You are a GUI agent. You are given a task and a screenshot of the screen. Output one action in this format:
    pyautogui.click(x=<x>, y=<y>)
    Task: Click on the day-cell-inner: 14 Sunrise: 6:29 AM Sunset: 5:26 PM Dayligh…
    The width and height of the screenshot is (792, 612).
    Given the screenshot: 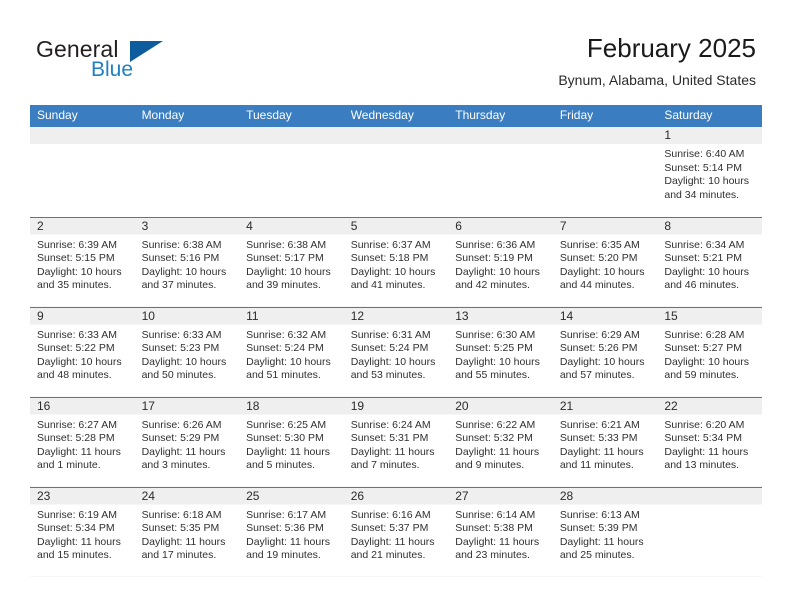 What is the action you would take?
    pyautogui.click(x=605, y=345)
    